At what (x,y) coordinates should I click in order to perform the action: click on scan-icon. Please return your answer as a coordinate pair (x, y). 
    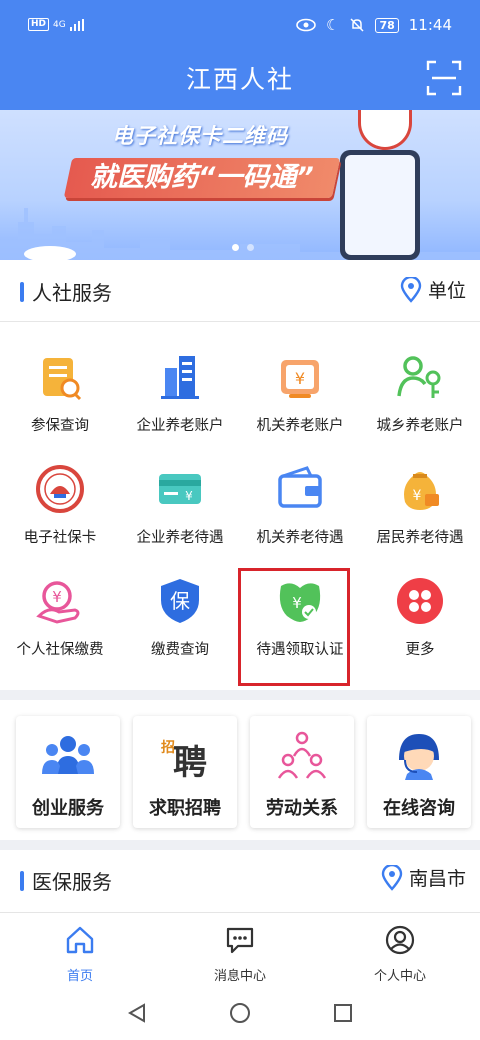
    Looking at the image, I should click on (444, 78).